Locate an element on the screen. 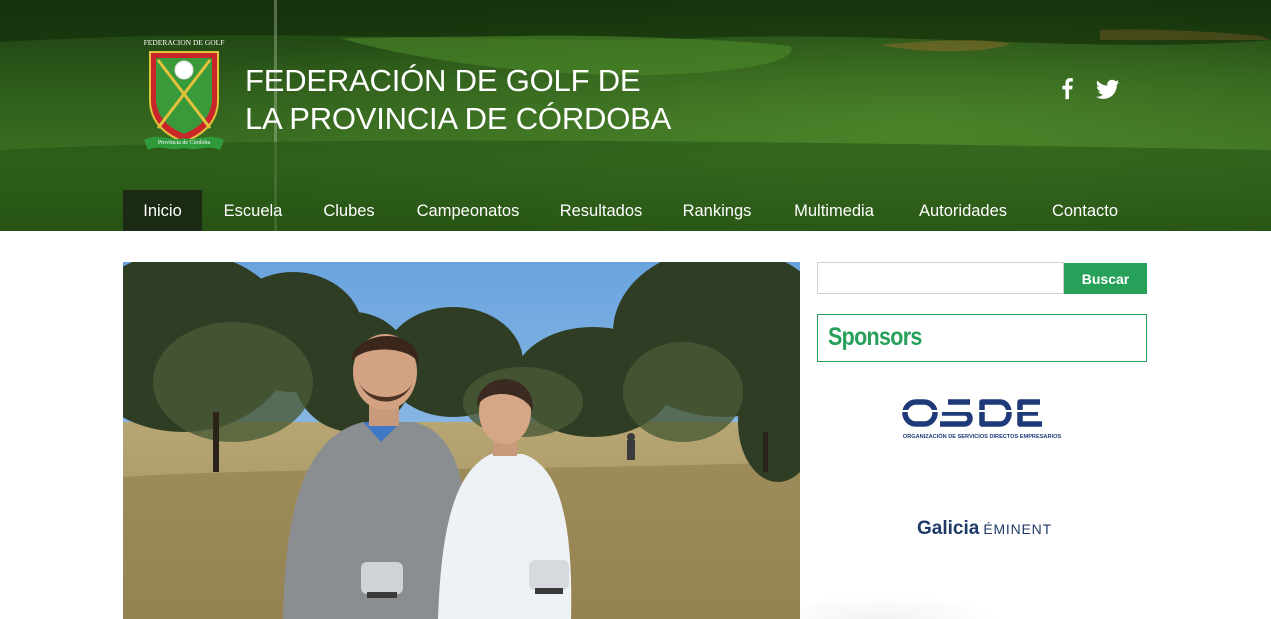  galicia-eminent-sponsor-logo: Galicia ÉMINENT is located at coordinates (984, 529).